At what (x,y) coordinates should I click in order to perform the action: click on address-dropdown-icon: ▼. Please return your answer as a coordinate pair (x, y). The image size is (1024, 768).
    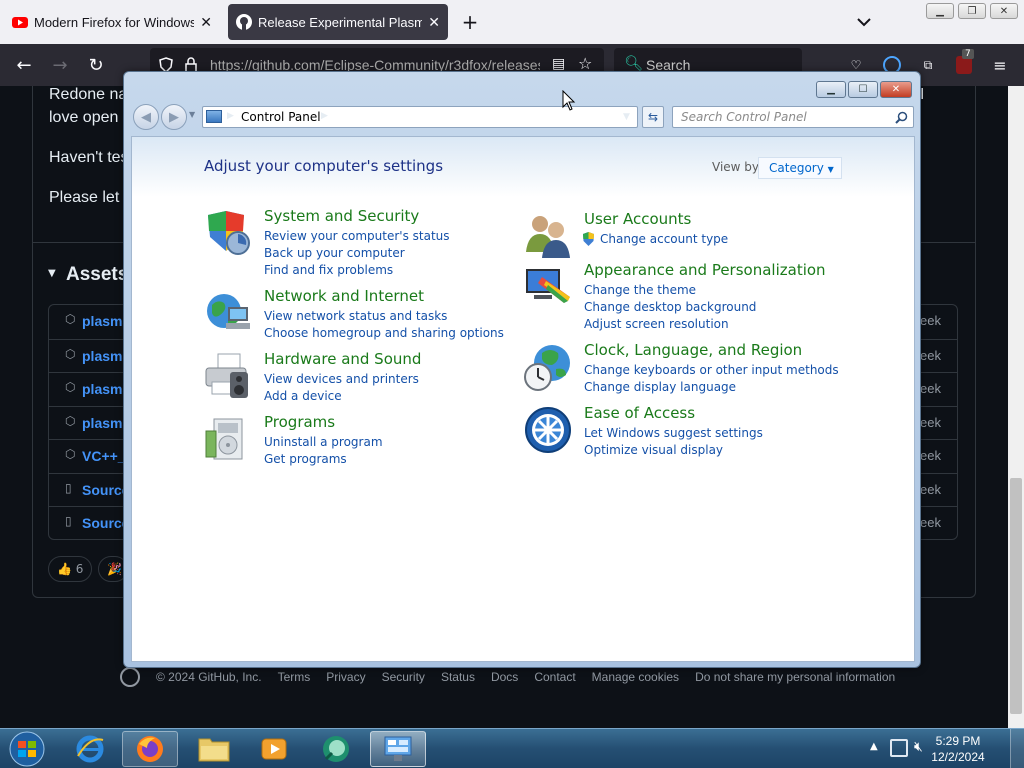
    Looking at the image, I should click on (626, 117).